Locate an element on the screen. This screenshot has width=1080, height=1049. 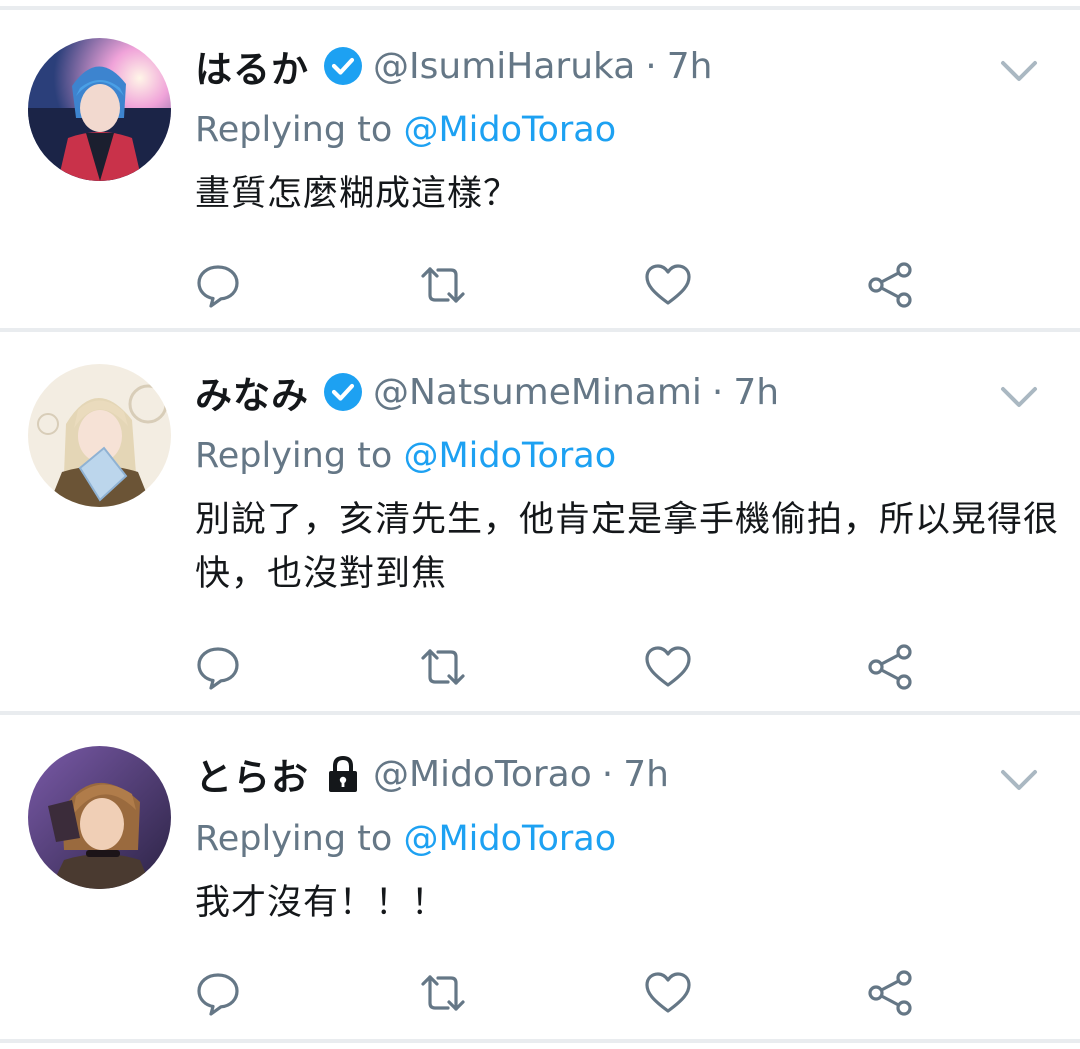
avatar-minami-image is located at coordinates (99, 435).